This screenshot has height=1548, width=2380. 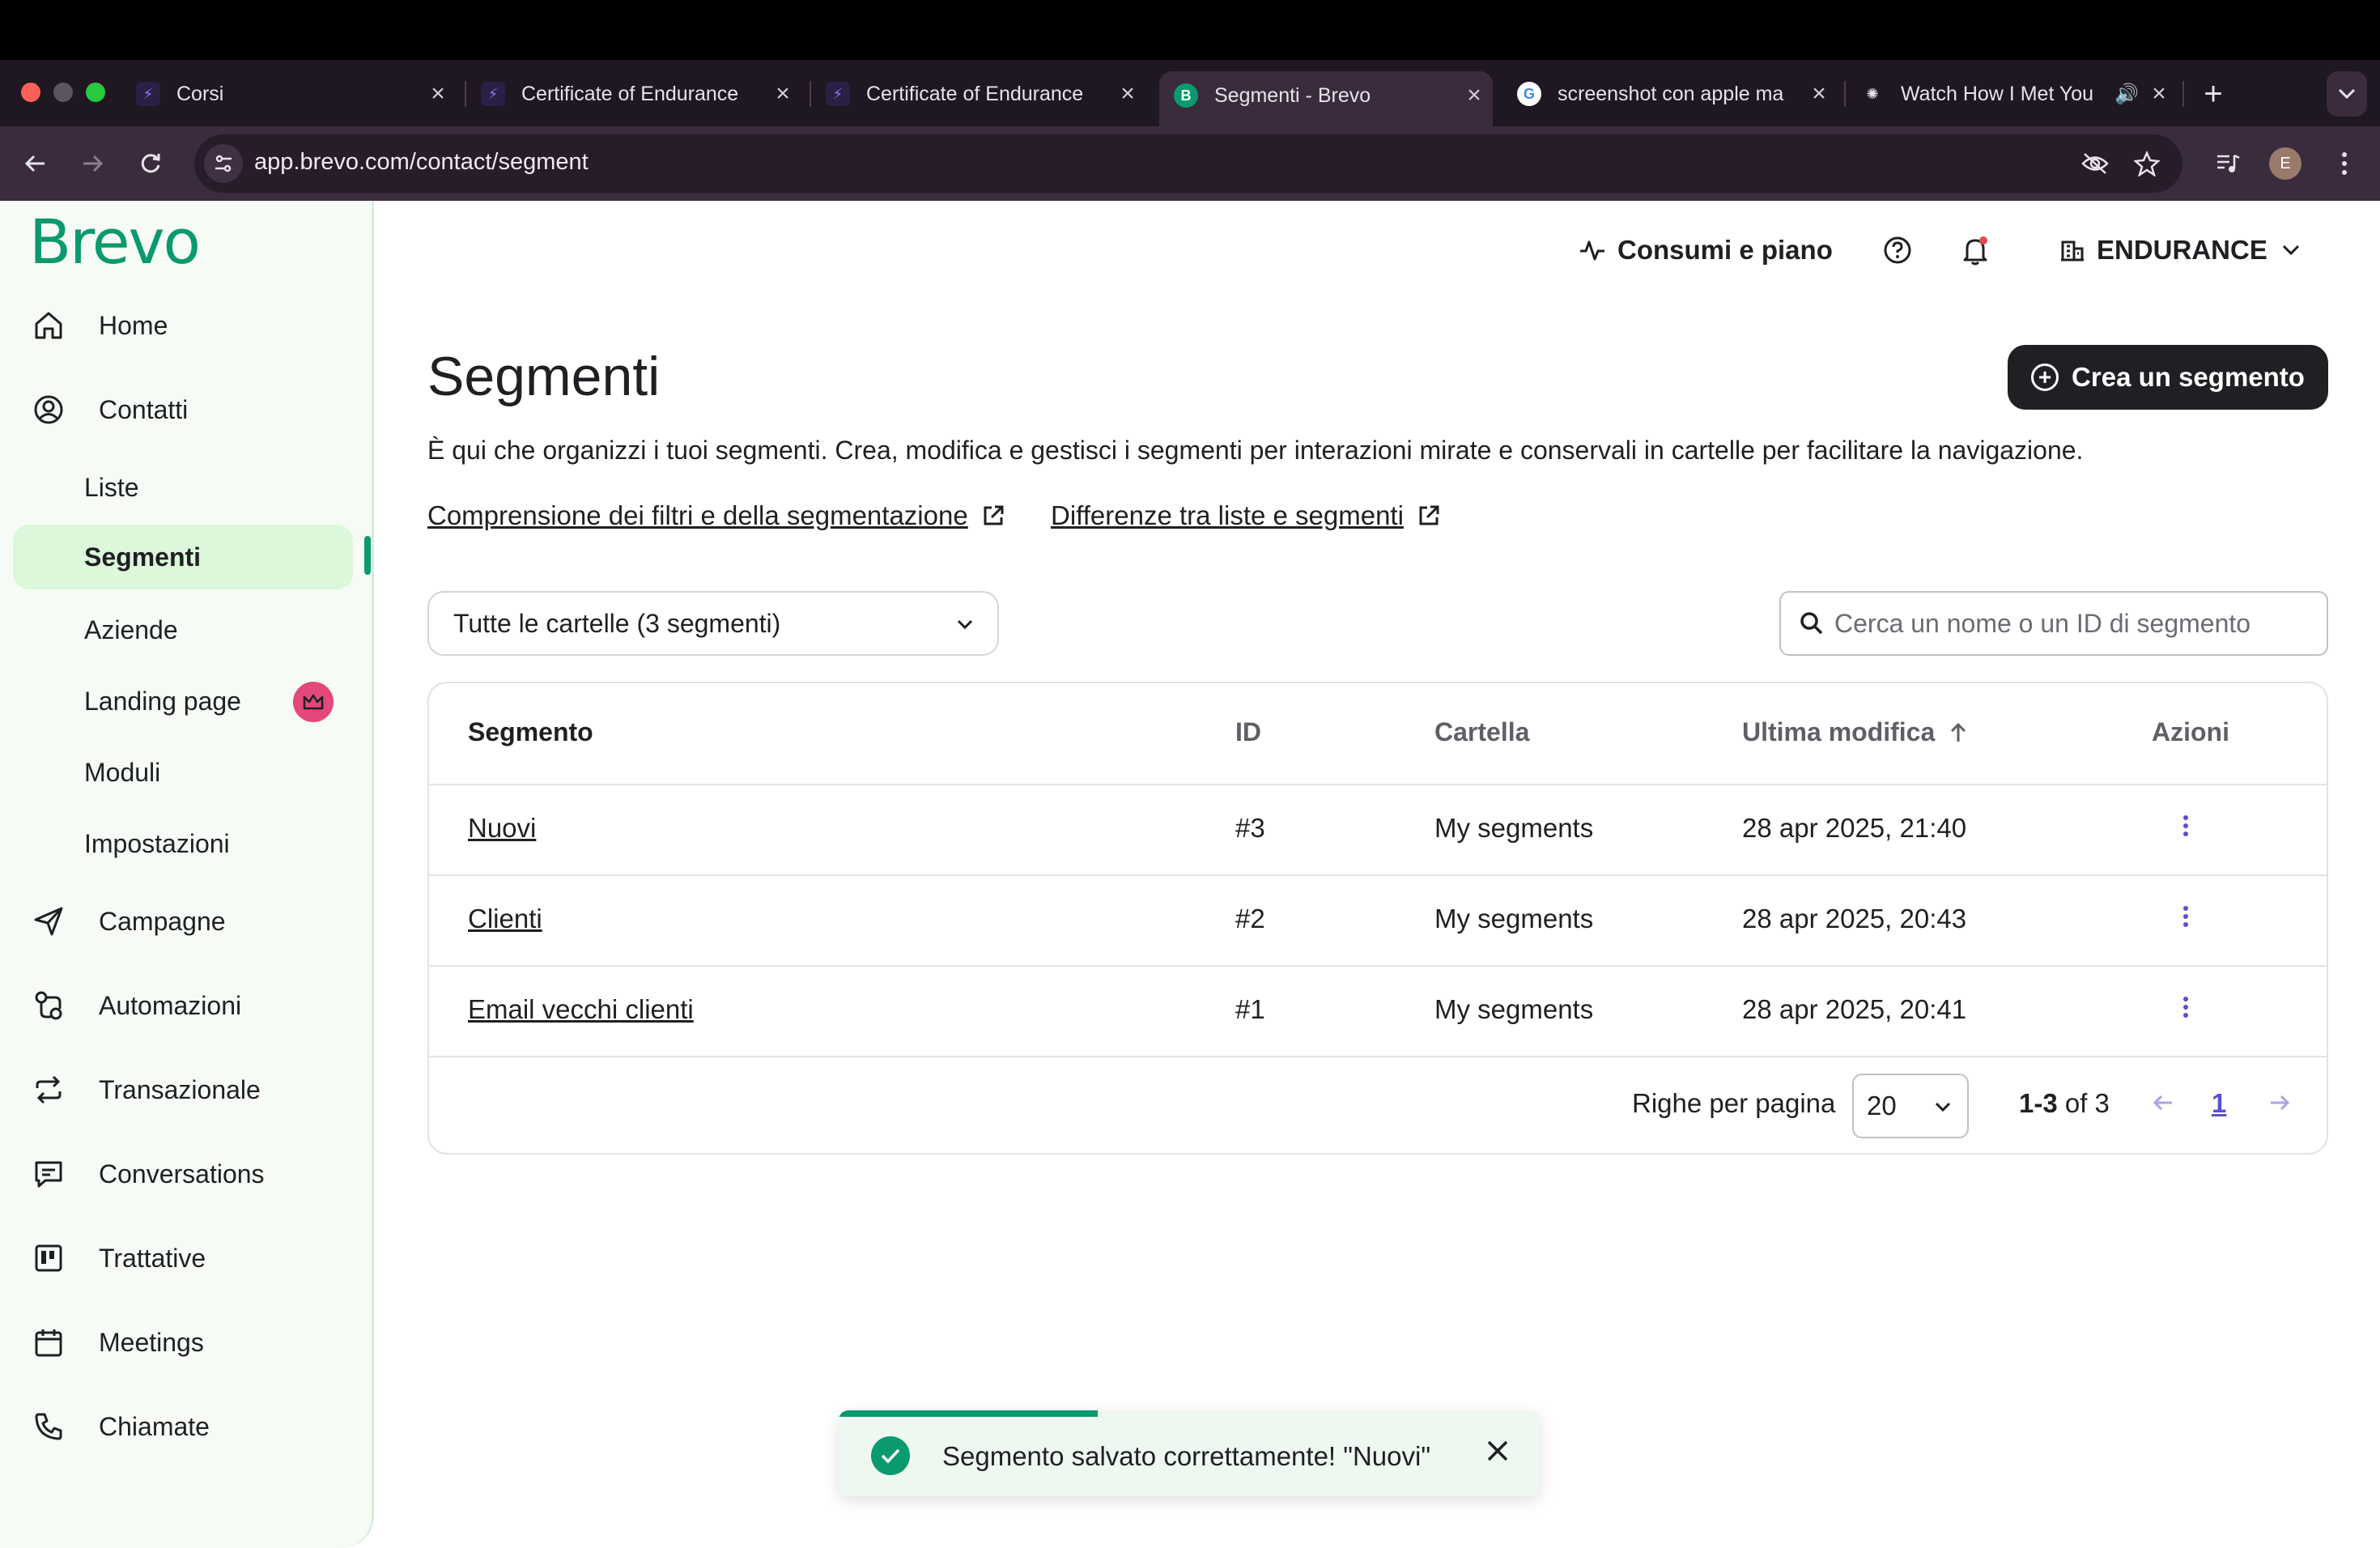 I want to click on tab-title: Segmenti - Brevo, so click(x=1293, y=95).